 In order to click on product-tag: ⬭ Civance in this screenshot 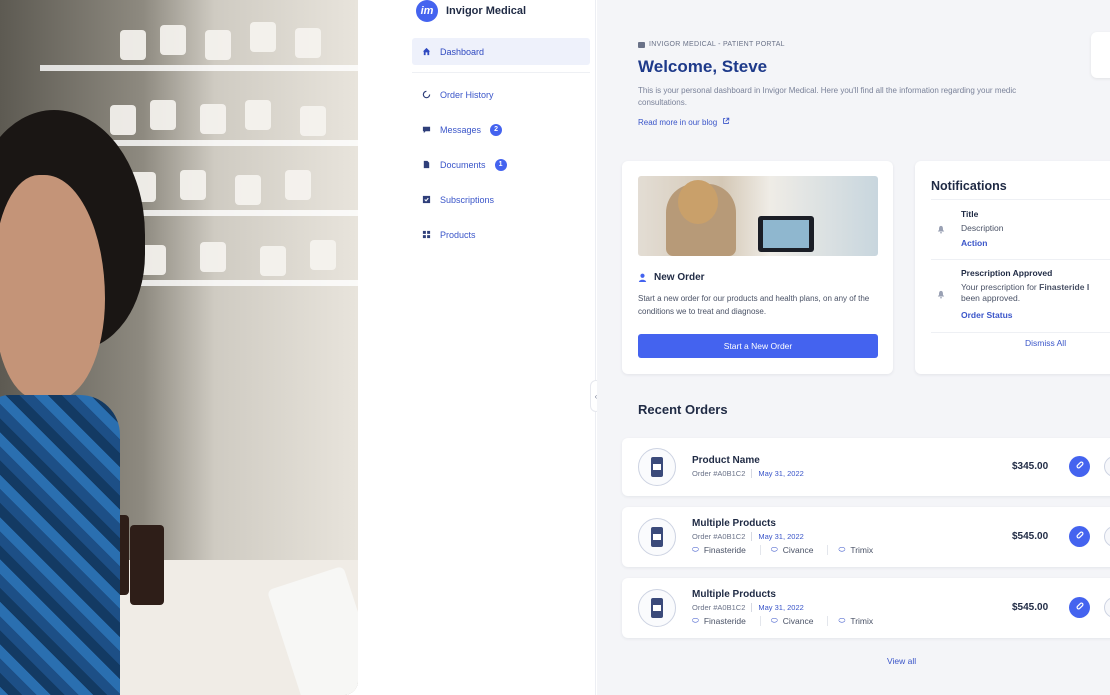, I will do `click(800, 550)`.